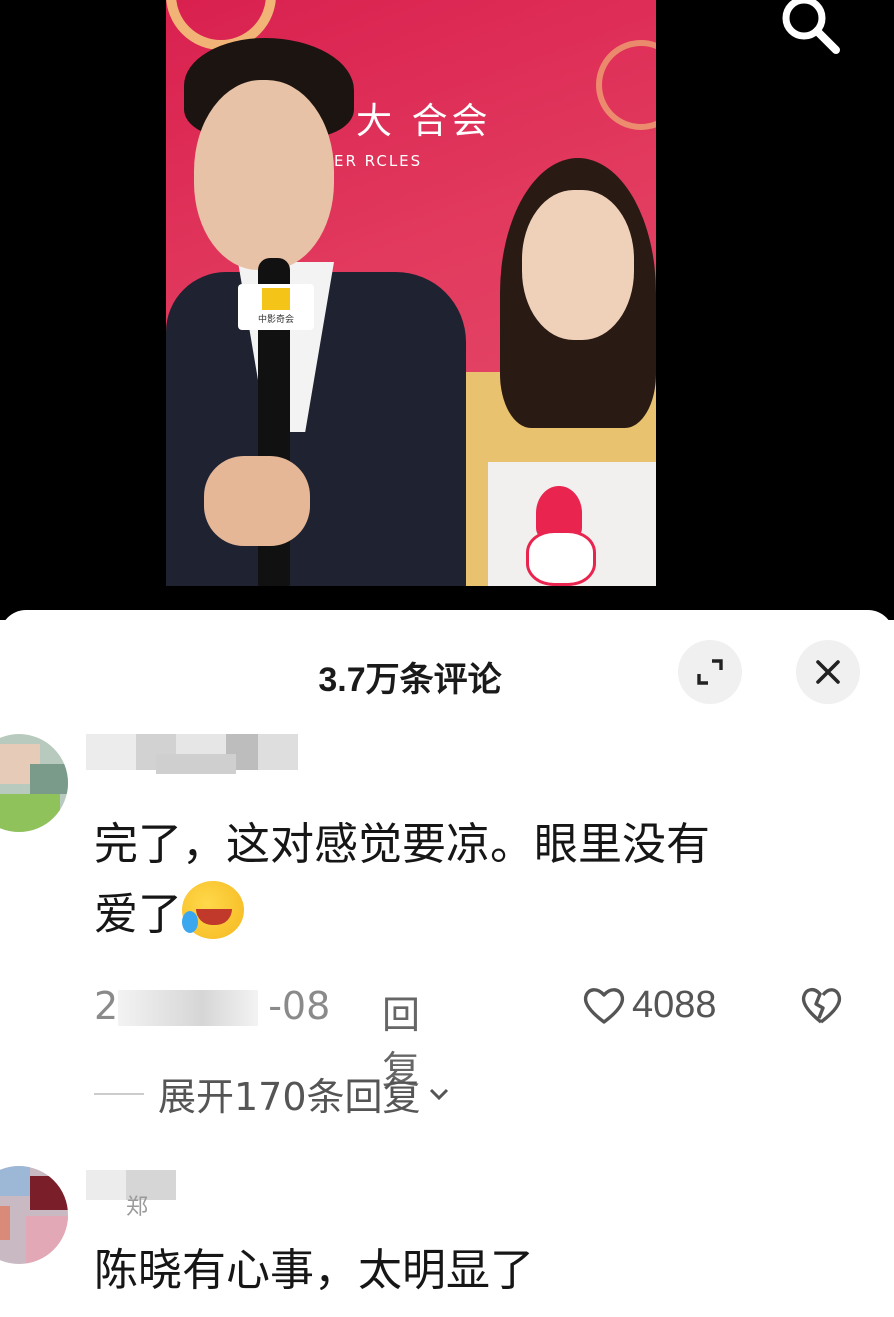  I want to click on backdrop-ornament, so click(626, 85).